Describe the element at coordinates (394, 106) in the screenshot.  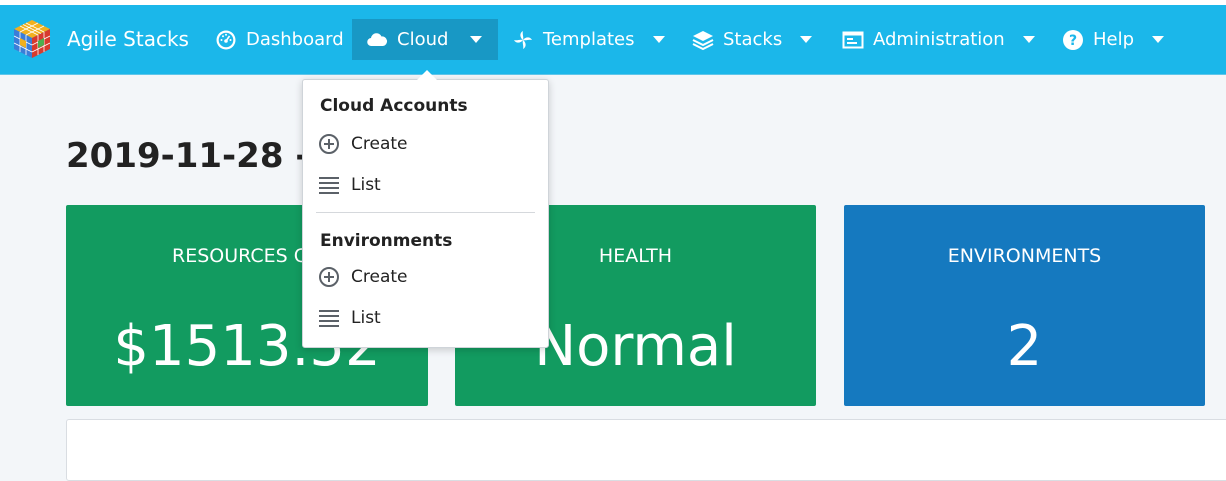
I see `cloud-accounts-header: Cloud Accounts` at that location.